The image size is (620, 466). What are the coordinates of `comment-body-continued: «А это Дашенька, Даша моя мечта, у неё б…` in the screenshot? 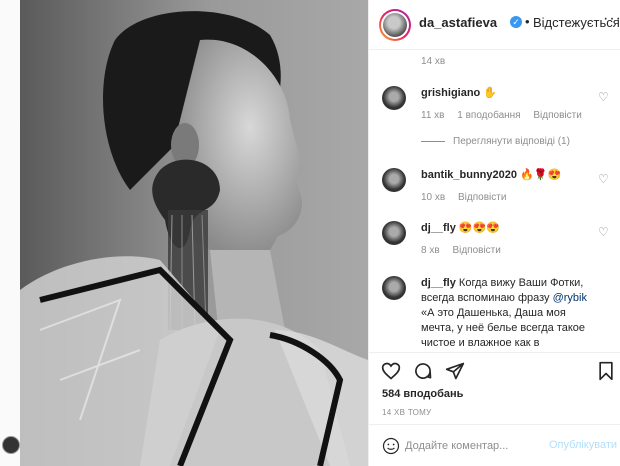 It's located at (503, 328).